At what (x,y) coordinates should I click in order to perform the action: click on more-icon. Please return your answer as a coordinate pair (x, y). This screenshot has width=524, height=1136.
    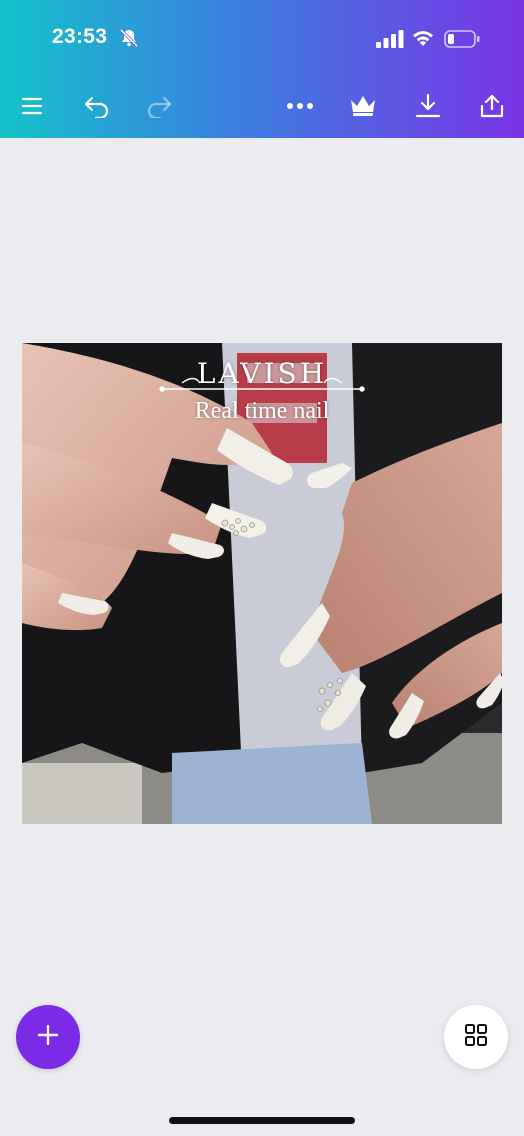
    Looking at the image, I should click on (300, 106).